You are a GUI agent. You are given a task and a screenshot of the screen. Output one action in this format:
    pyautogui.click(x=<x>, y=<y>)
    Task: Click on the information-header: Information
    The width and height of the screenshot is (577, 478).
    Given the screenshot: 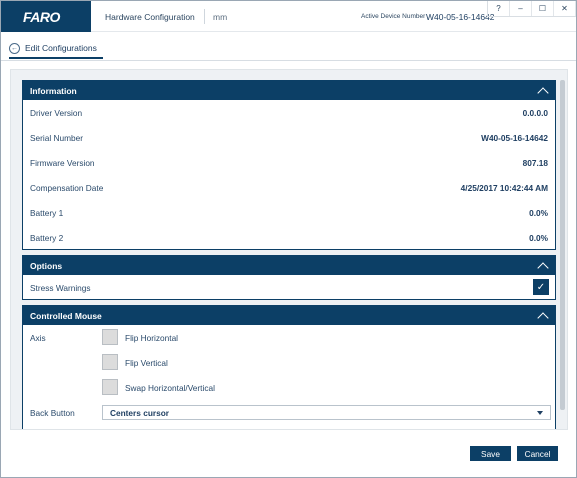 What is the action you would take?
    pyautogui.click(x=289, y=90)
    